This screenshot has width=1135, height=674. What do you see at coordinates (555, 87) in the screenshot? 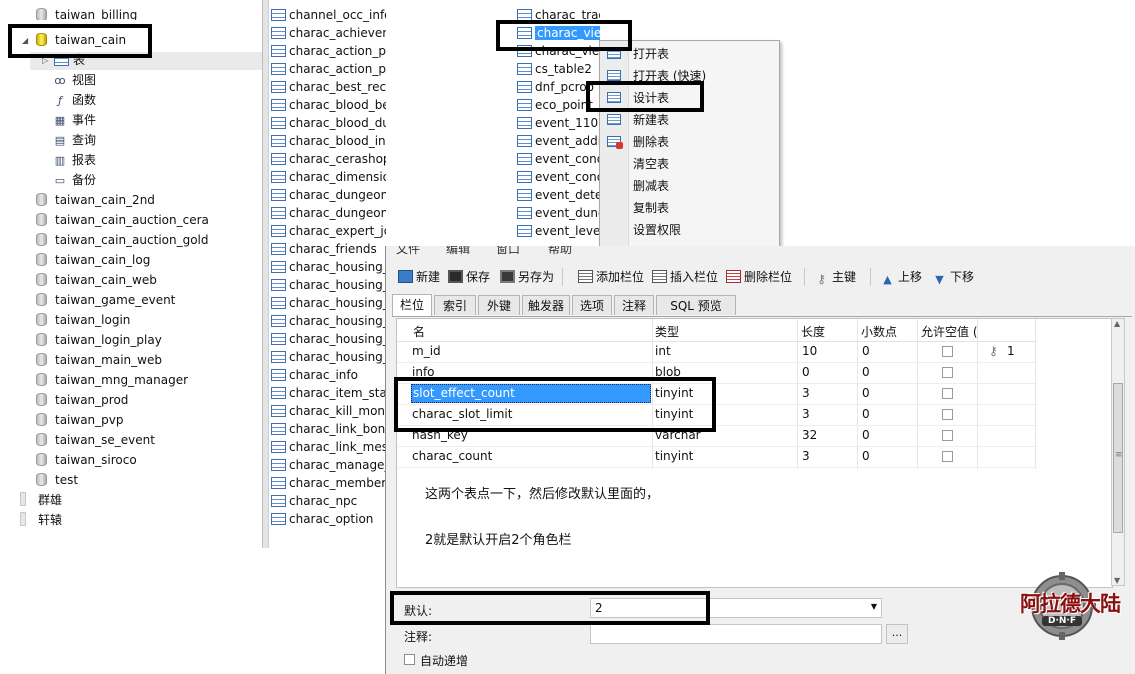
I see `table-list-item: dnf_pcroo` at bounding box center [555, 87].